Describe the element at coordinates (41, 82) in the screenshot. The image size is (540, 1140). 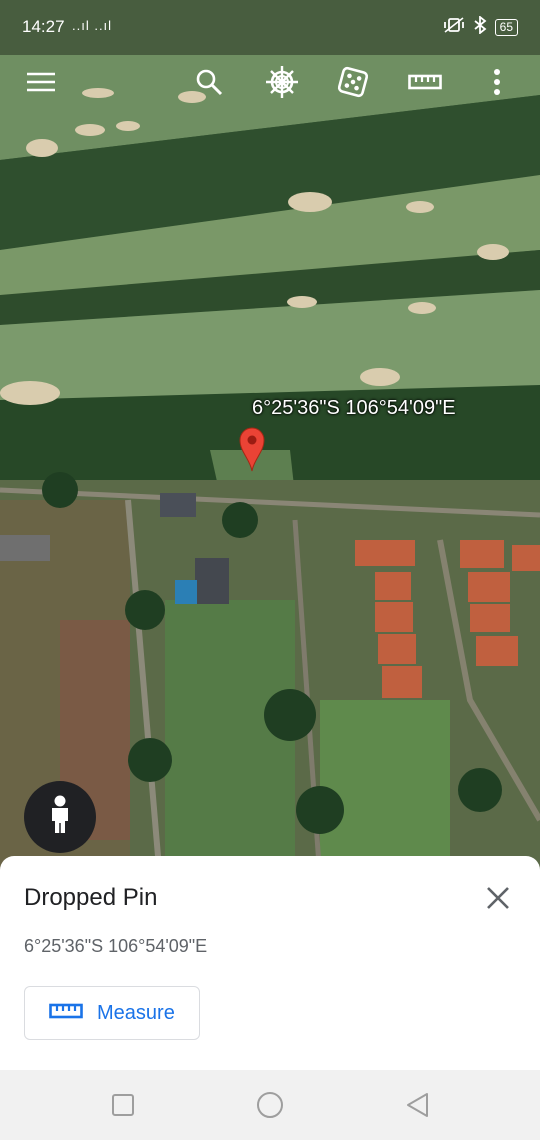
I see `menu-icon` at that location.